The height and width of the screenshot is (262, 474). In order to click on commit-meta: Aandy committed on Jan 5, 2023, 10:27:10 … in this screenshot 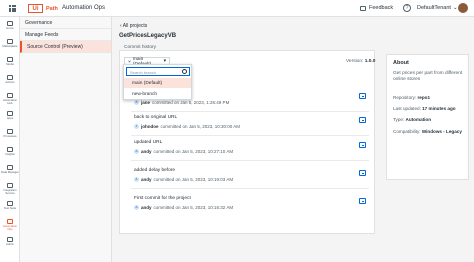, I will do `click(183, 151)`.